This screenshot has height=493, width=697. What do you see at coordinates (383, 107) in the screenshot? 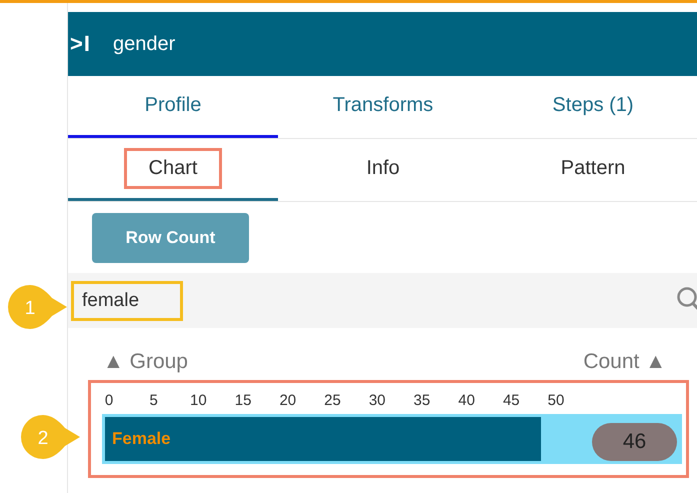
I see `tab: Transforms` at bounding box center [383, 107].